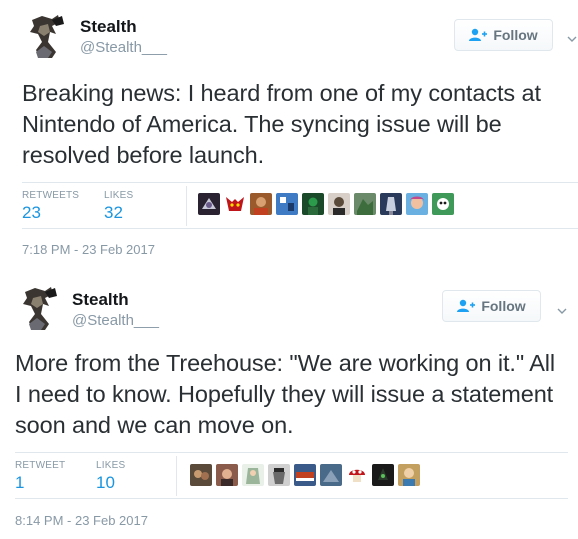 The height and width of the screenshot is (539, 578). Describe the element at coordinates (81, 520) in the screenshot. I see `timestamp: 8:14 PM - 23 Feb 2017` at that location.